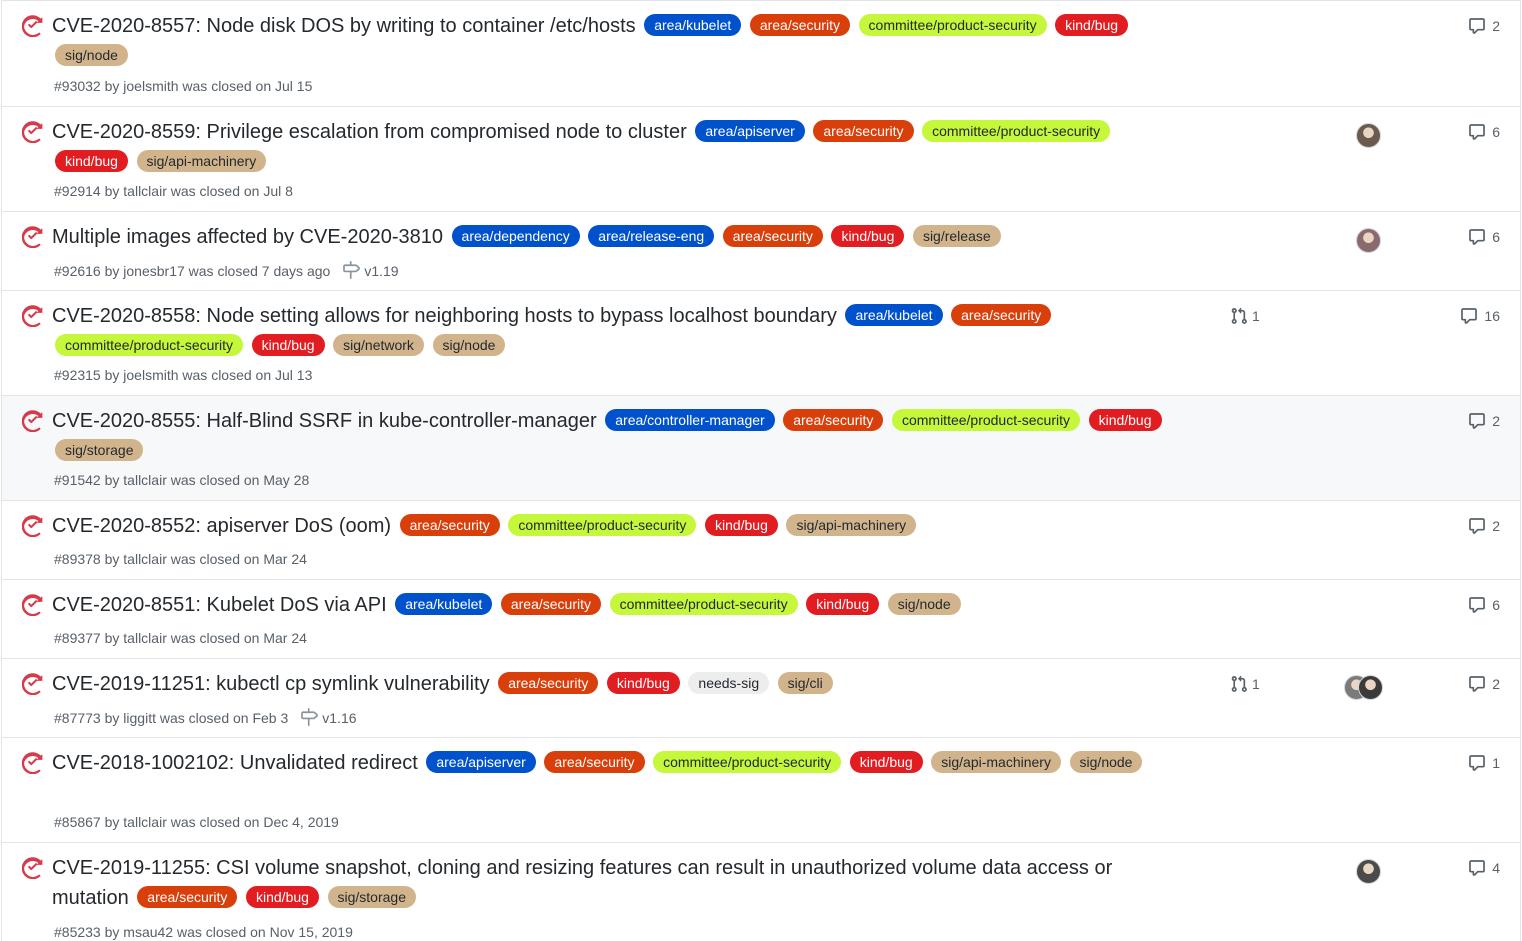 The image size is (1522, 941). What do you see at coordinates (219, 605) in the screenshot?
I see `issue-title-link: CVE-2020-8551: Kubelet DoS via API` at bounding box center [219, 605].